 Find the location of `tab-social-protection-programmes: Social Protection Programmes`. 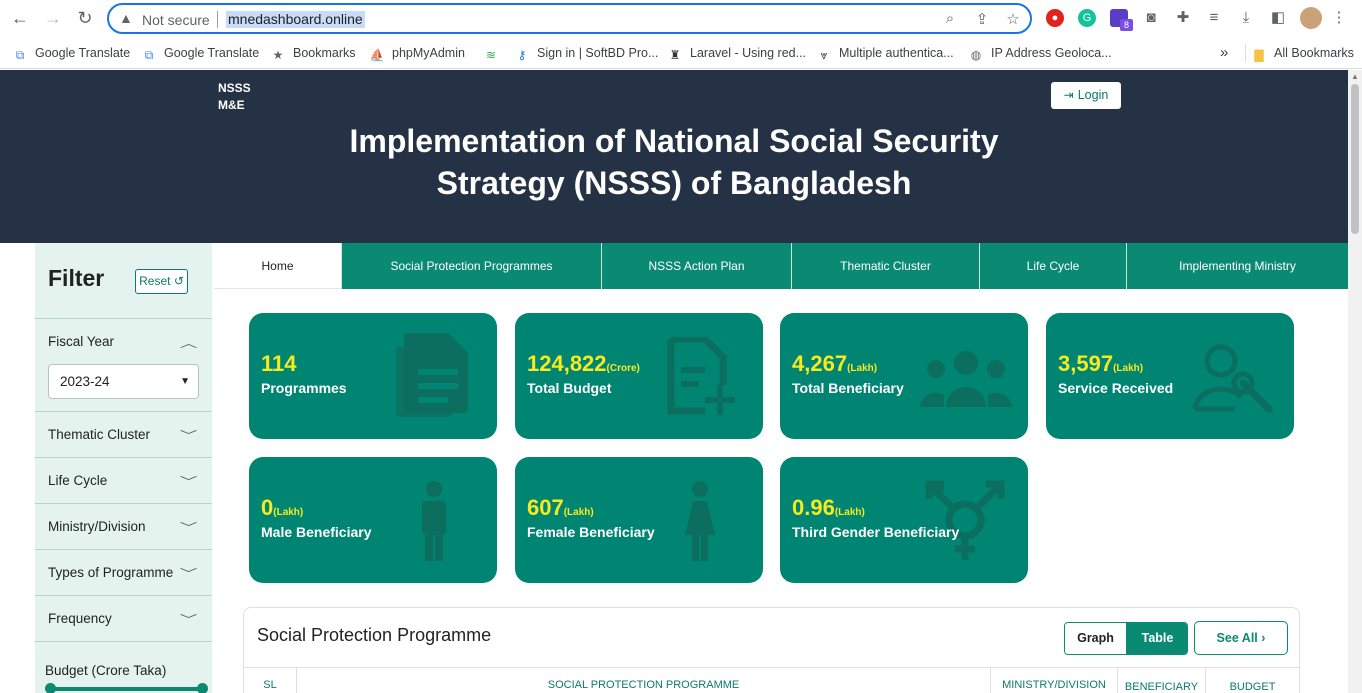

tab-social-protection-programmes: Social Protection Programmes is located at coordinates (472, 266).